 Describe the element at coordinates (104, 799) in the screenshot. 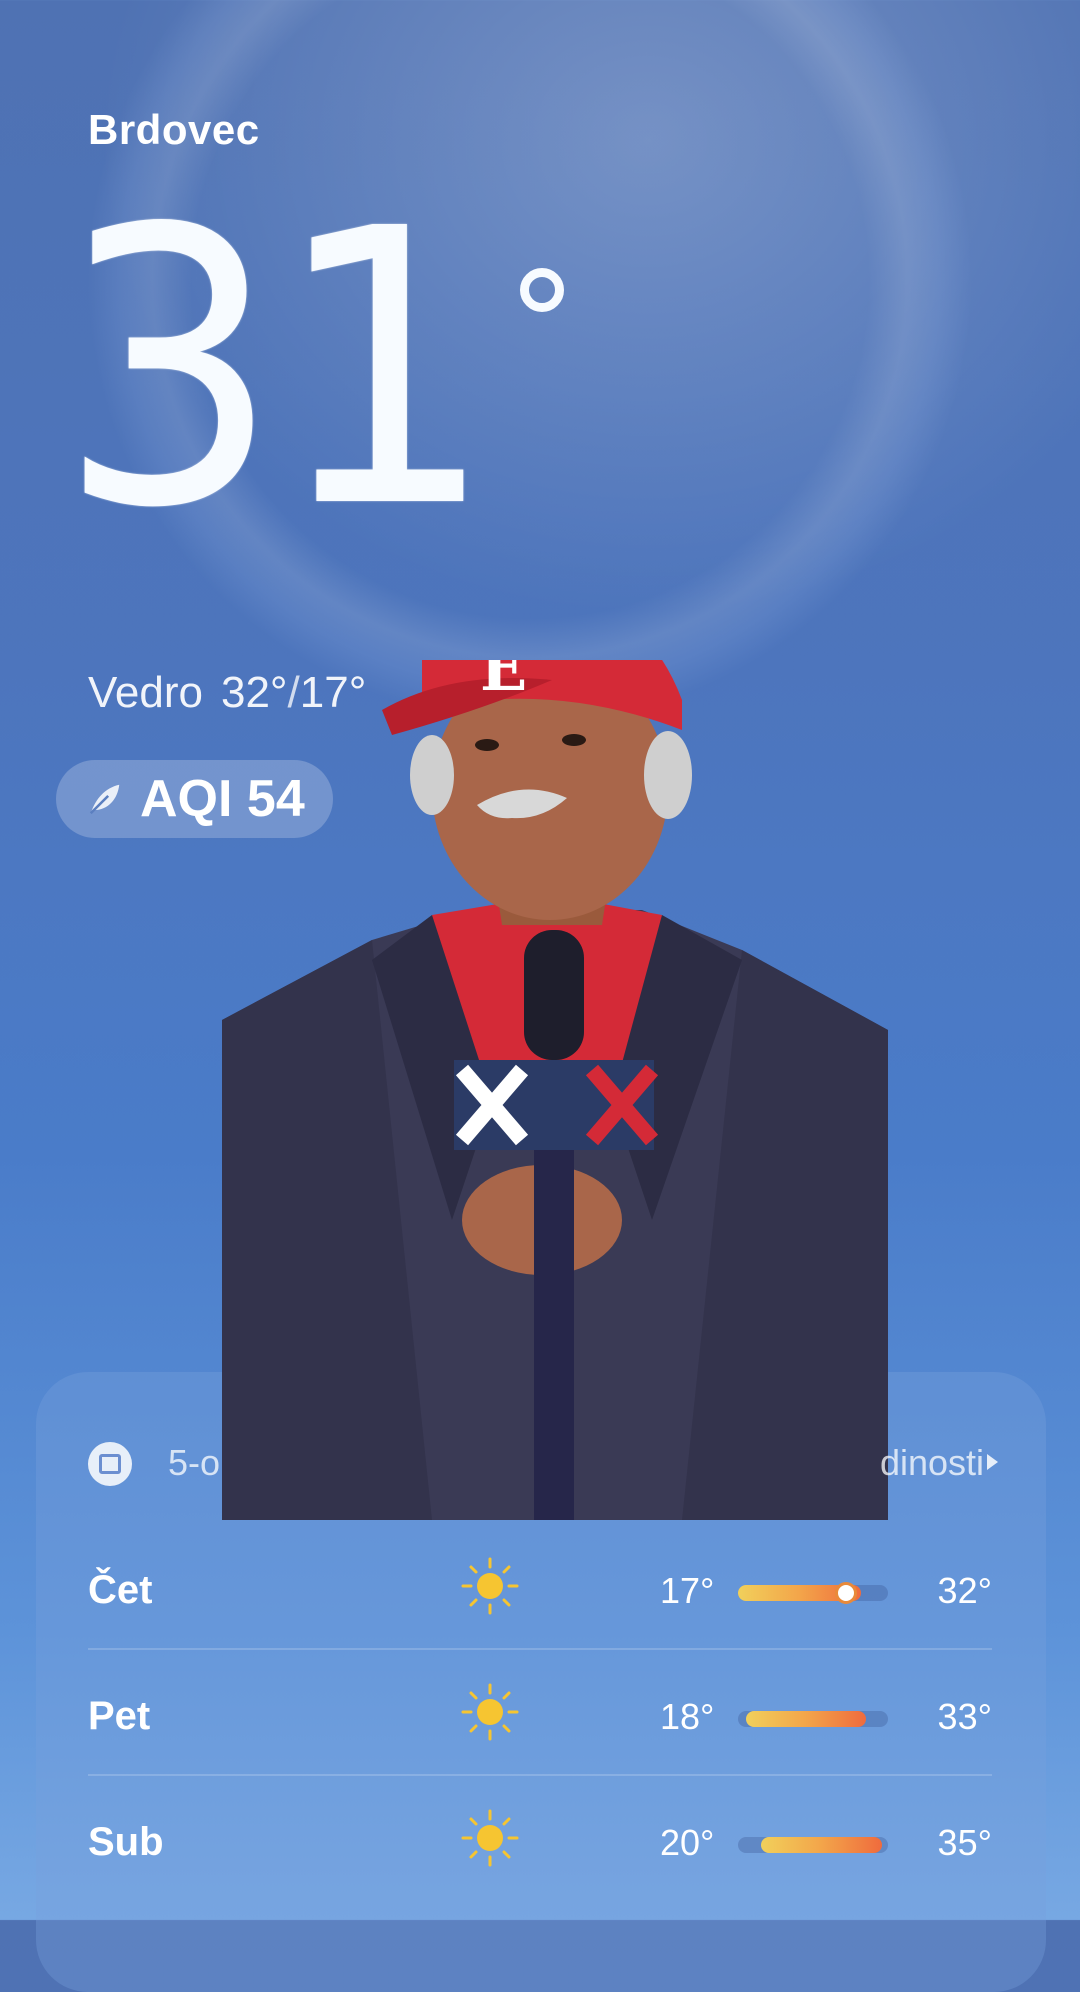

I see `leaf-icon` at that location.